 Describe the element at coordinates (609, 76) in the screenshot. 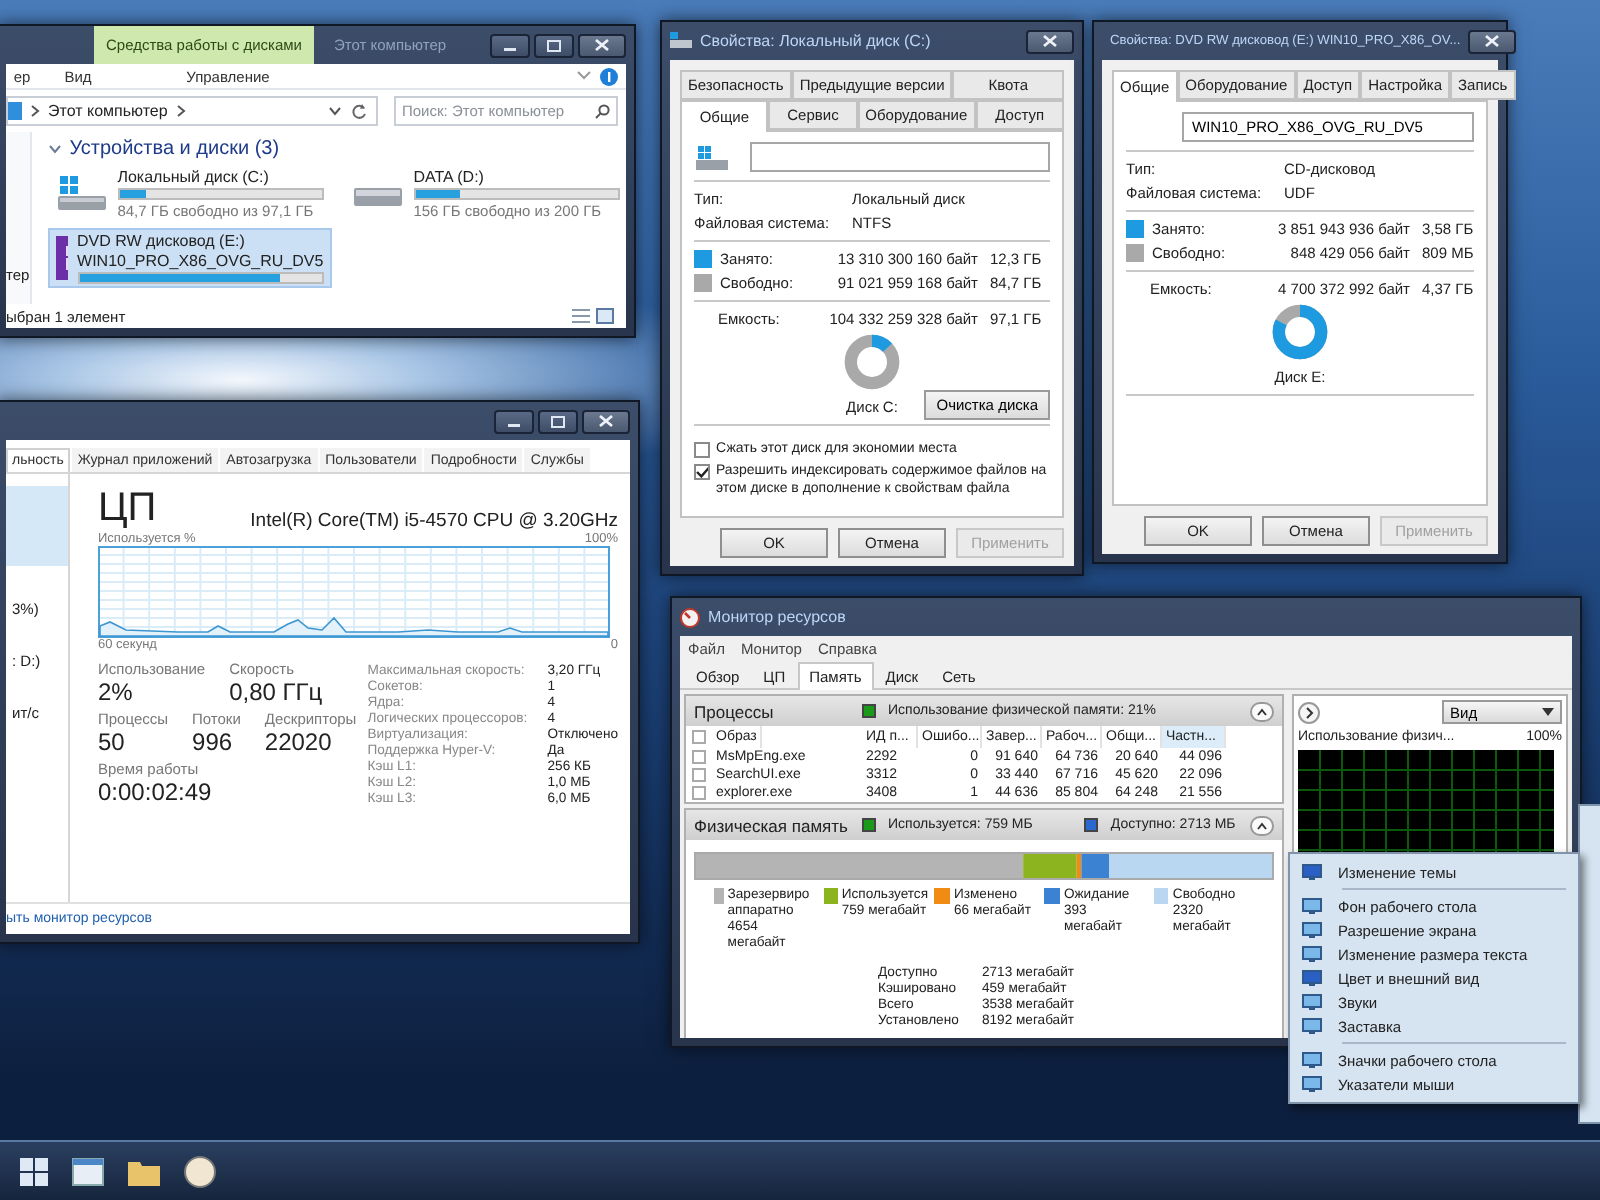

I see `help-icon` at that location.